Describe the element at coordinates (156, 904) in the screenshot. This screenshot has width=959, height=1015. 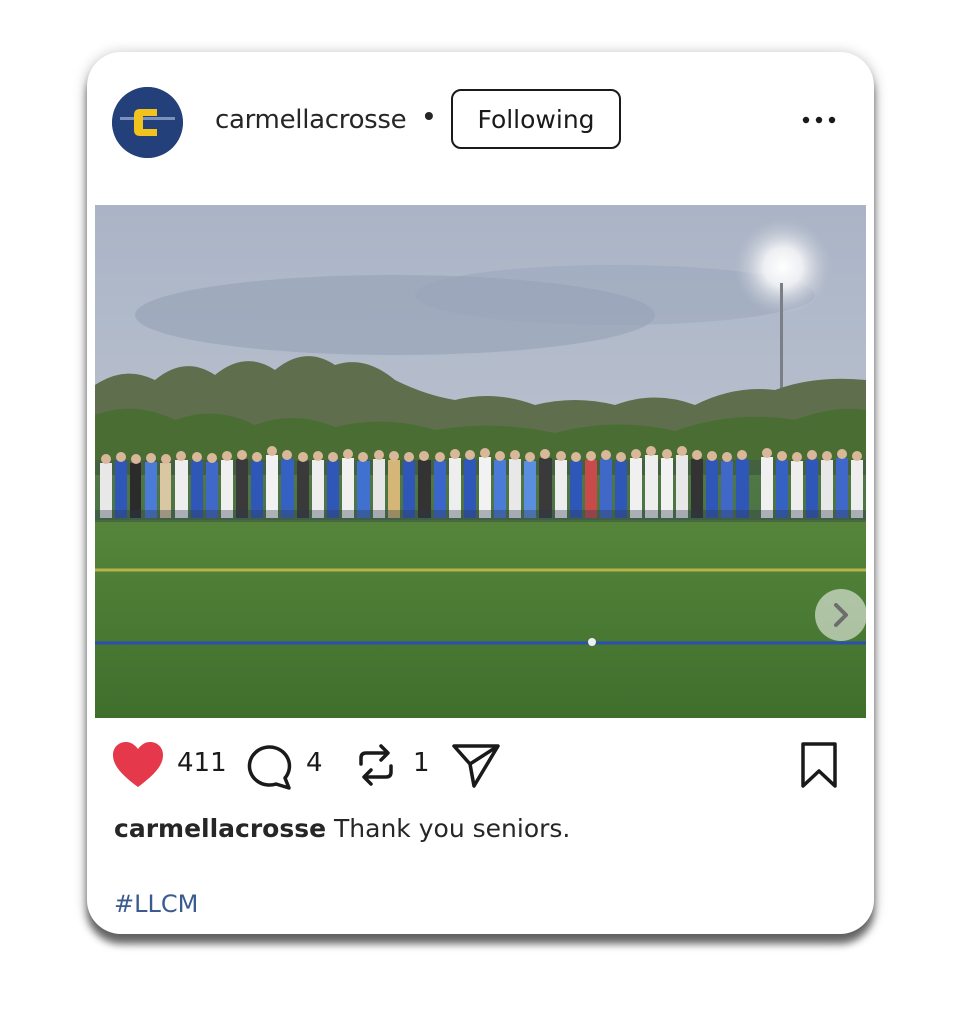
I see `hashtag-link: #LLCM` at that location.